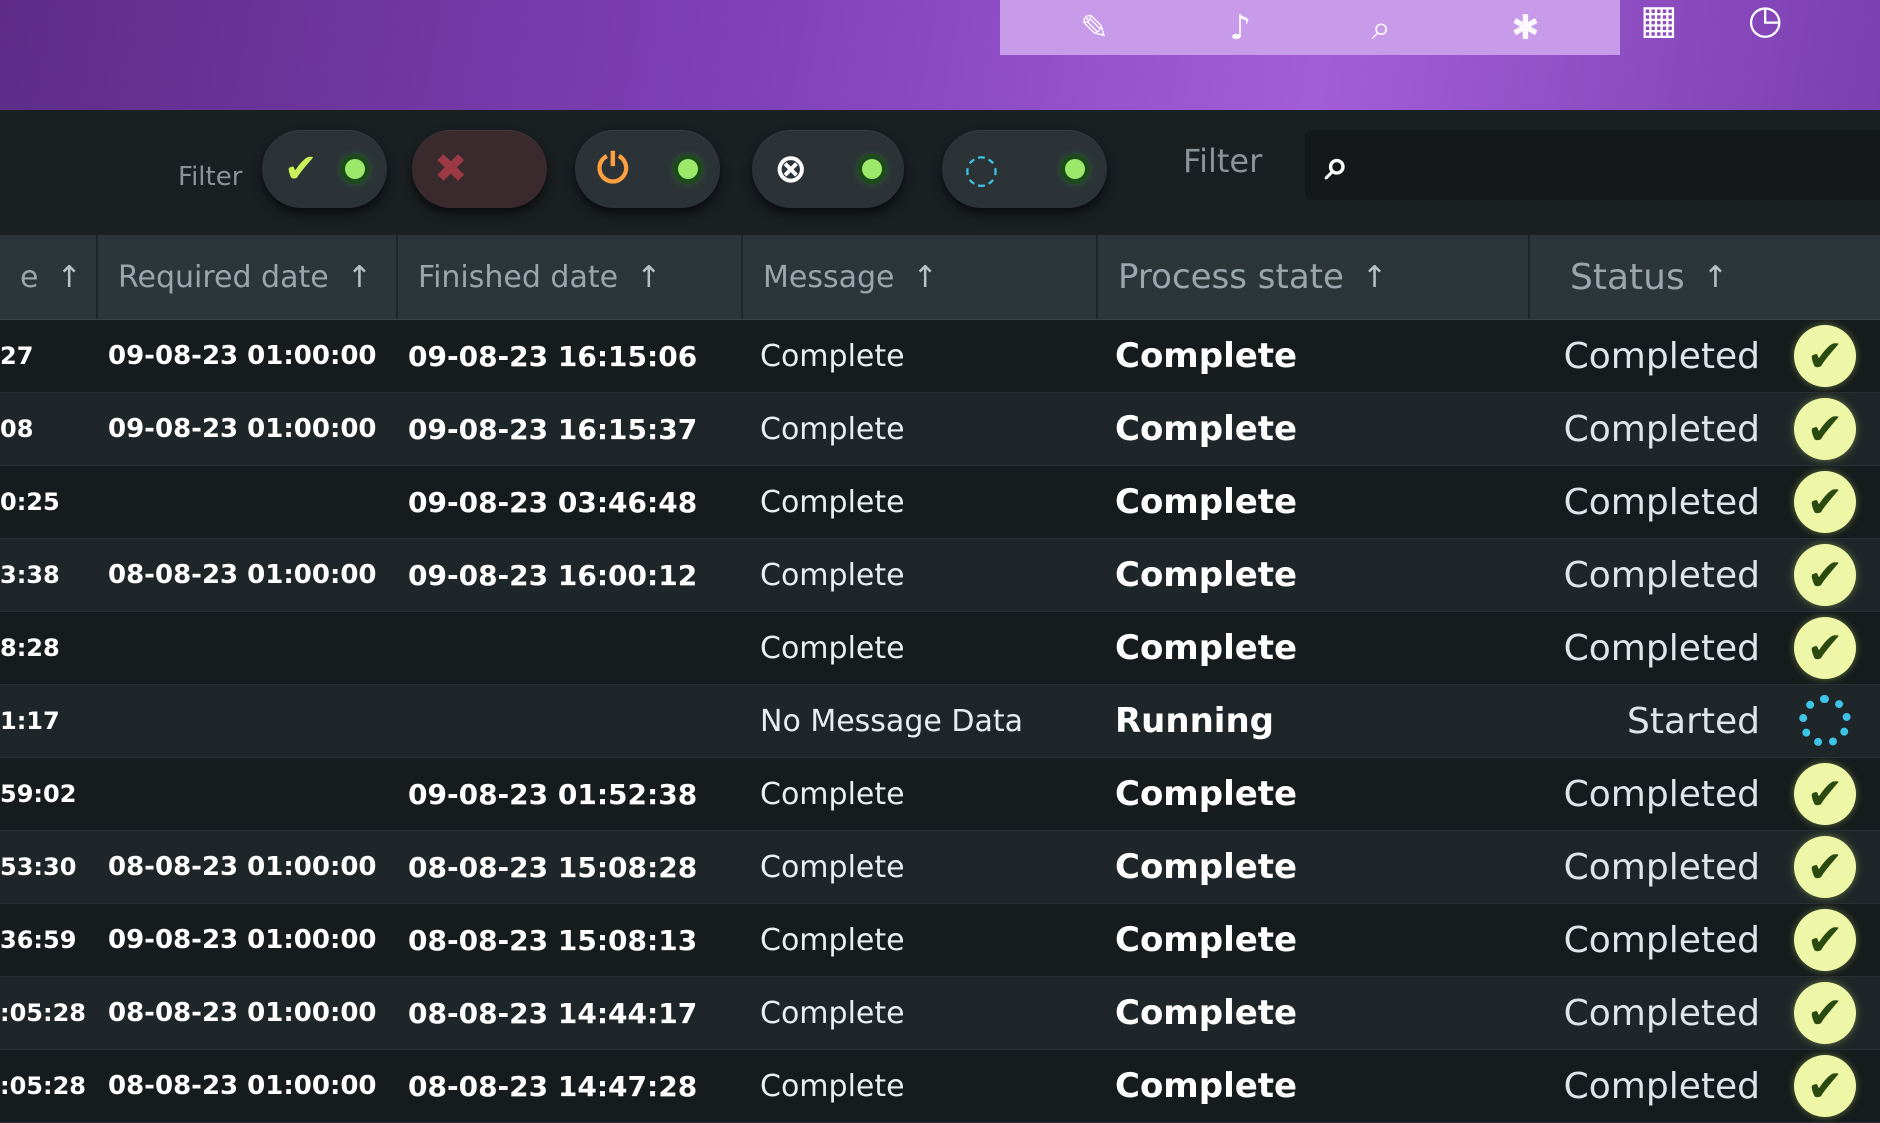 The height and width of the screenshot is (1123, 1880). Describe the element at coordinates (1310, 27) in the screenshot. I see `top-toolbar: ✎ ♪ ⌕ ✱` at that location.